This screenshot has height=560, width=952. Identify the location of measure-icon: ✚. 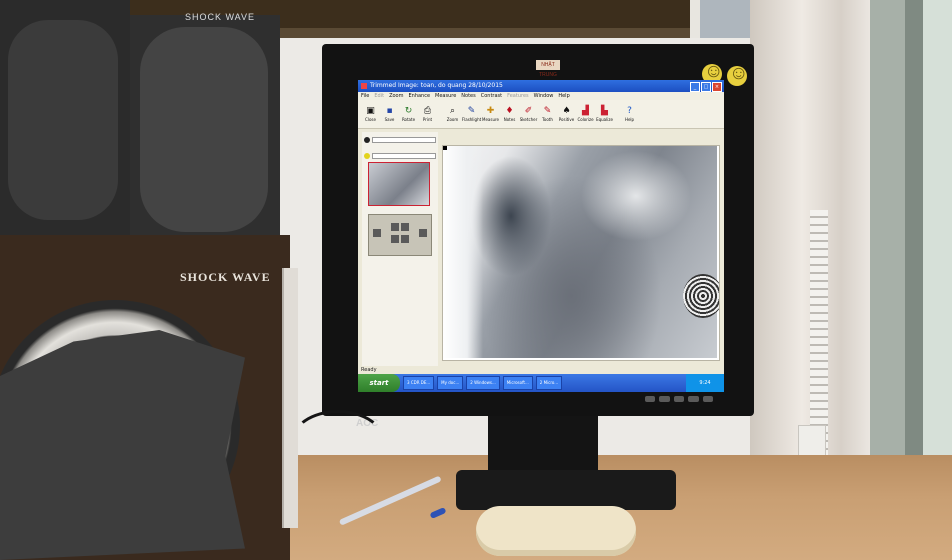
(490, 111).